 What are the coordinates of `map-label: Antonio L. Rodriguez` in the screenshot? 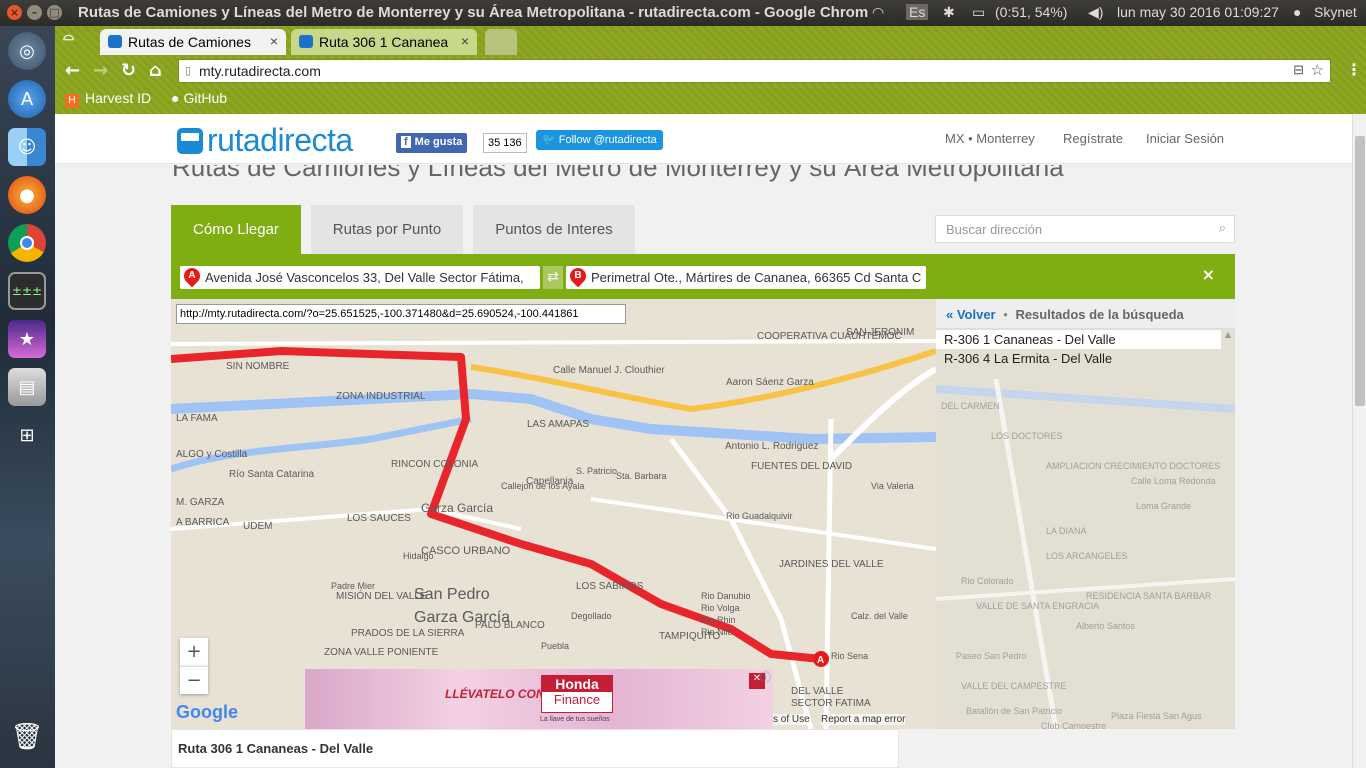 It's located at (771, 446).